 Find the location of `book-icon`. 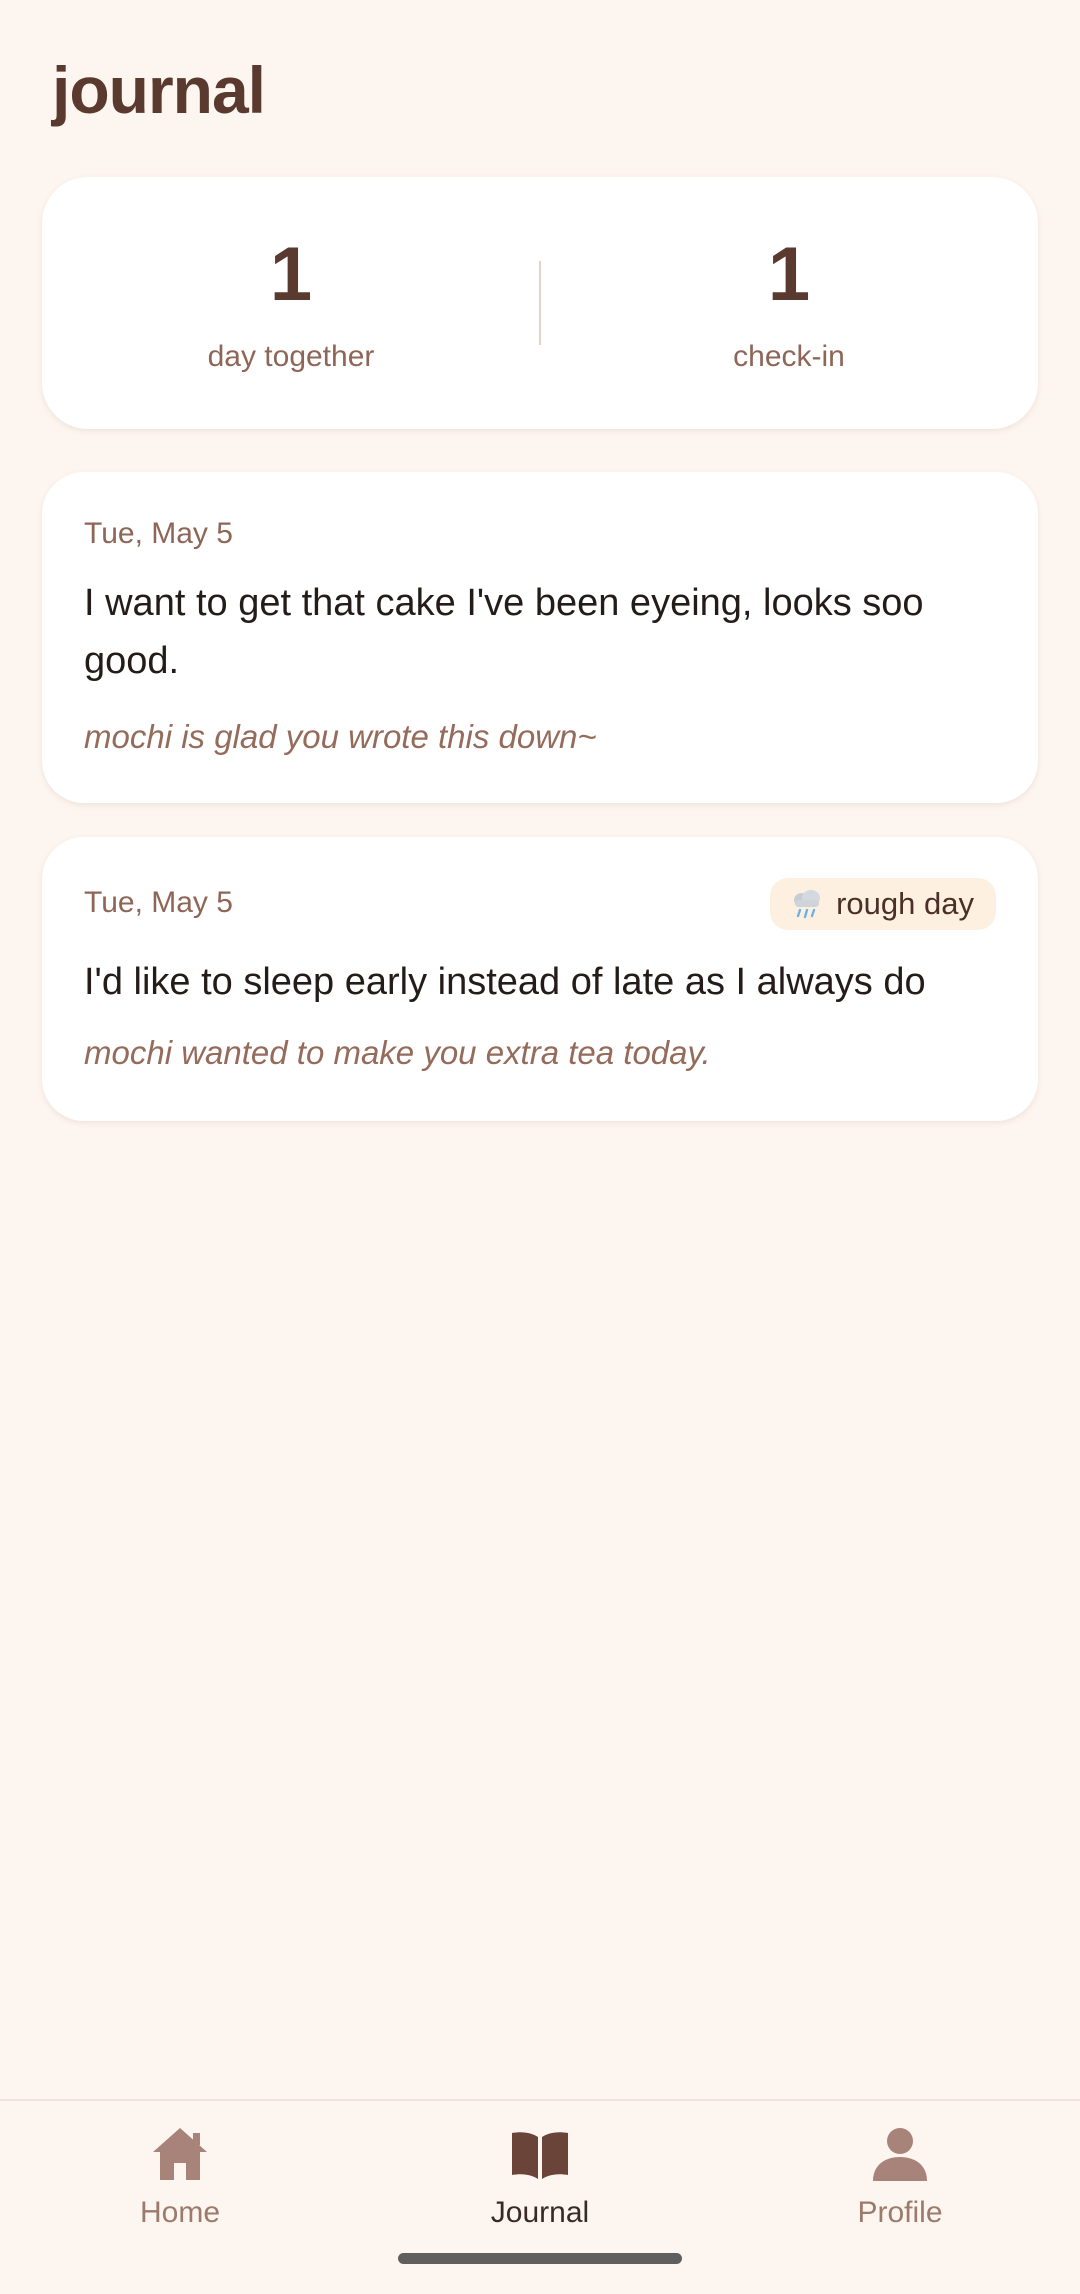

book-icon is located at coordinates (540, 2154).